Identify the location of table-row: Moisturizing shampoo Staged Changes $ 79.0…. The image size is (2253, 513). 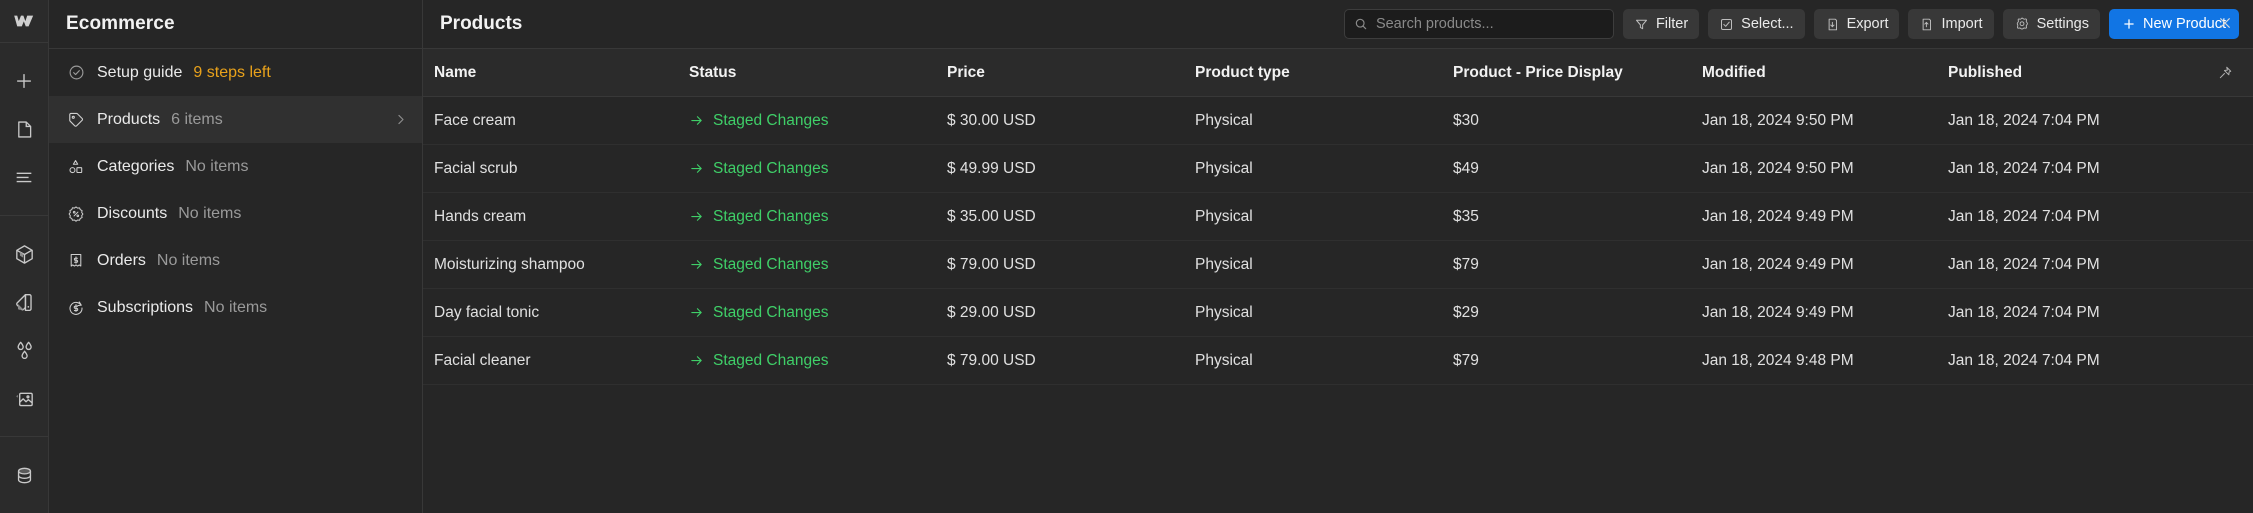
(1338, 265).